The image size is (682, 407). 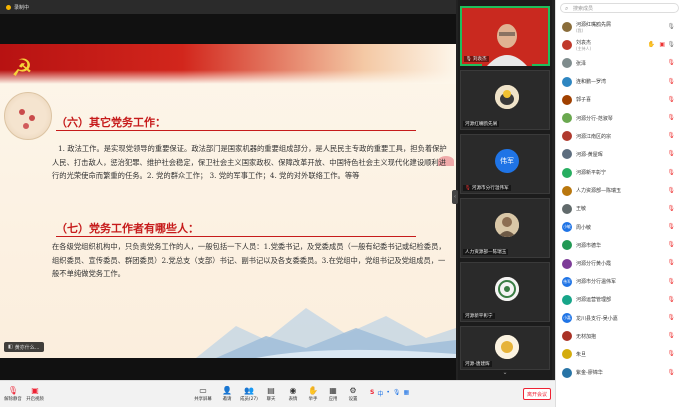 I want to click on camera-on-icon: ▣, so click(x=662, y=44).